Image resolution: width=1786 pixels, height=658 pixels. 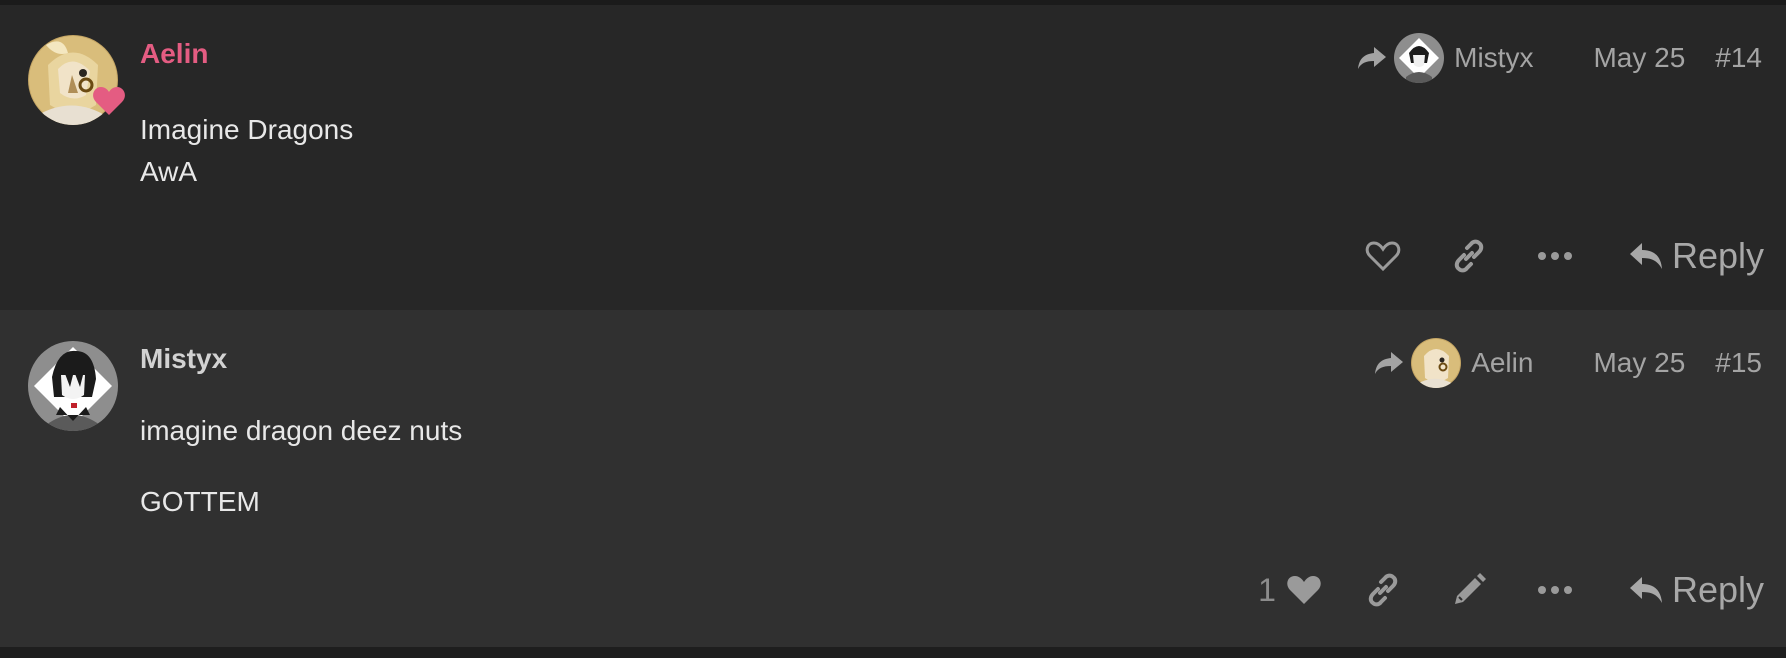 I want to click on heart-outline-icon, so click(x=1383, y=256).